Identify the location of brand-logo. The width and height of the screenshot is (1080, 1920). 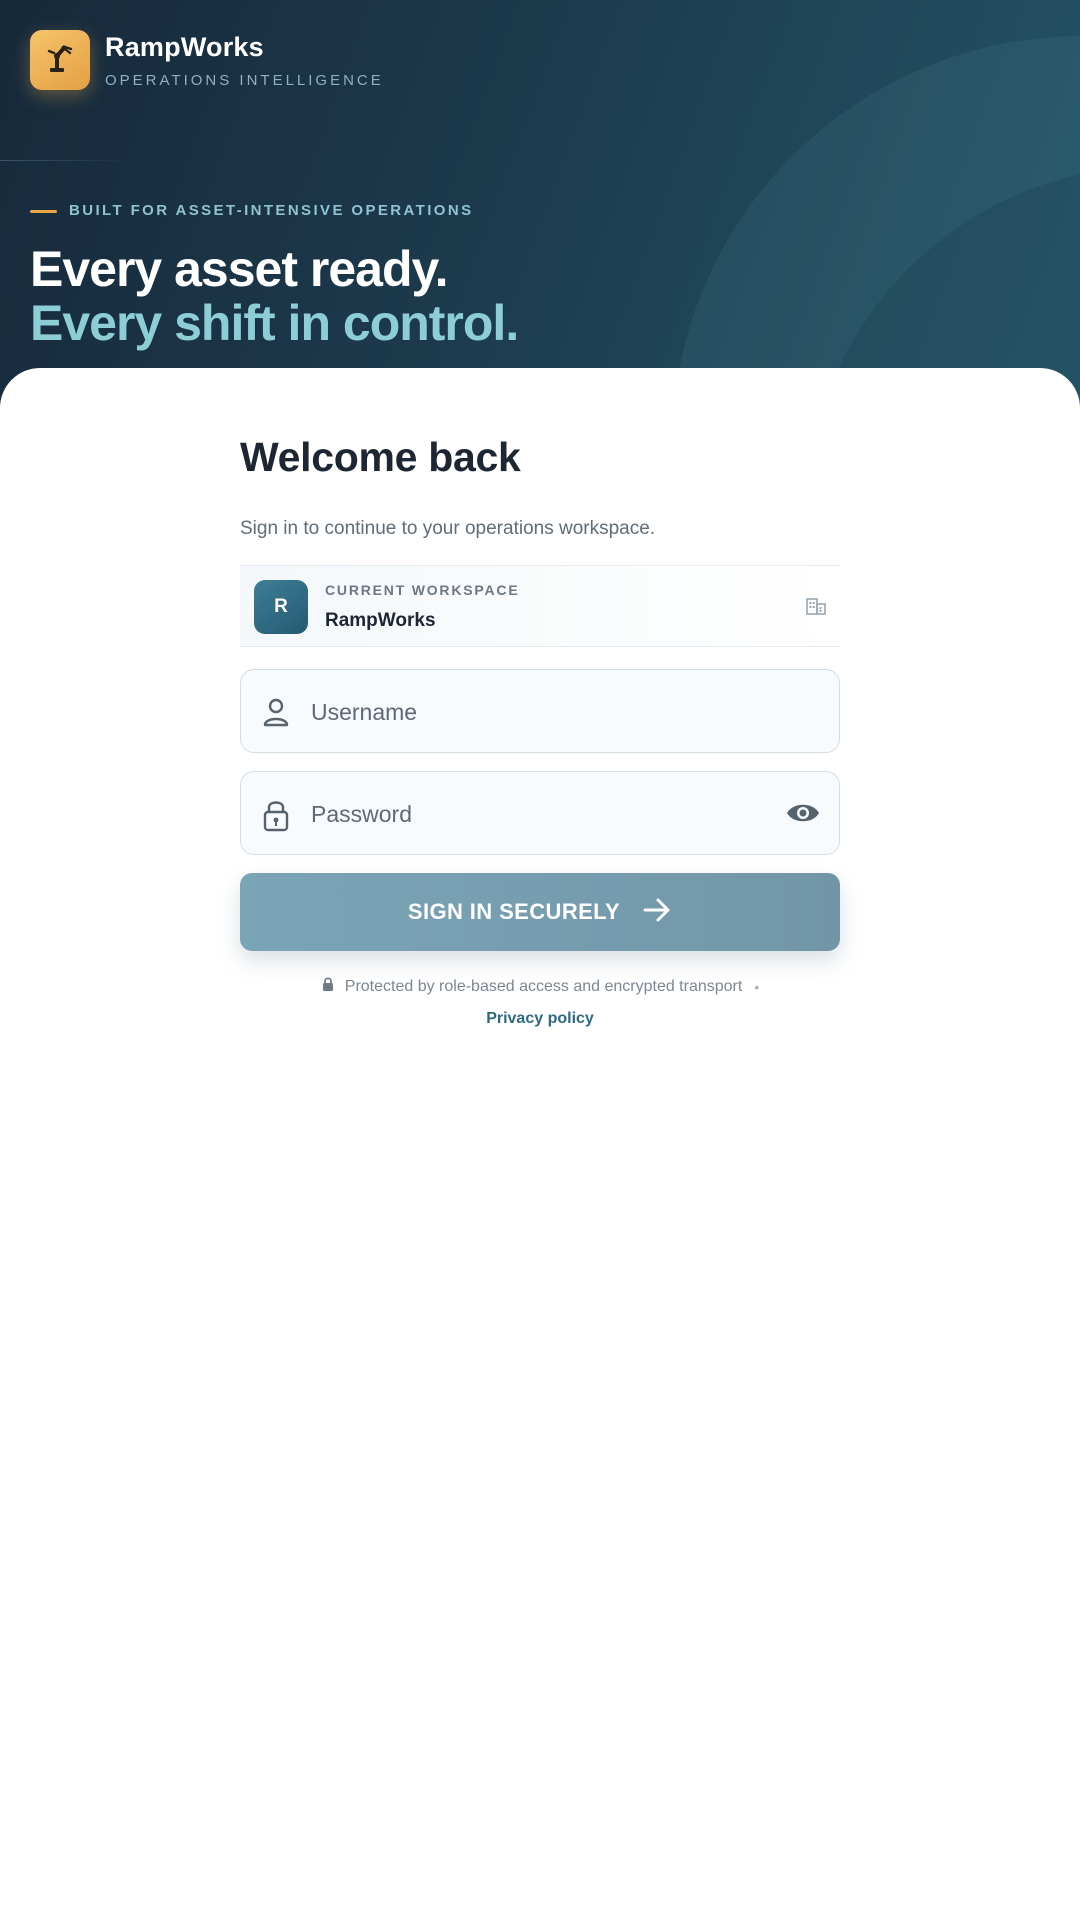
(60, 60).